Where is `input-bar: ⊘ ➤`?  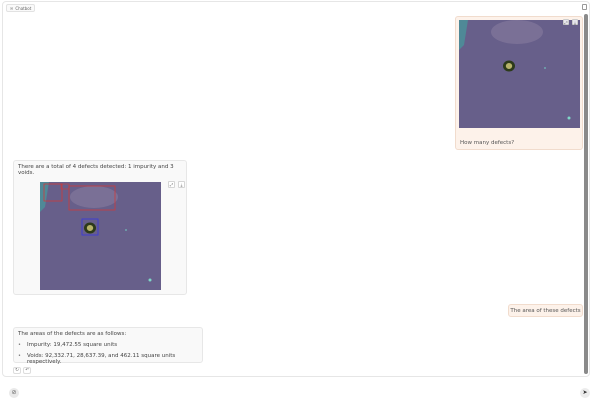 input-bar: ⊘ ➤ is located at coordinates (298, 391).